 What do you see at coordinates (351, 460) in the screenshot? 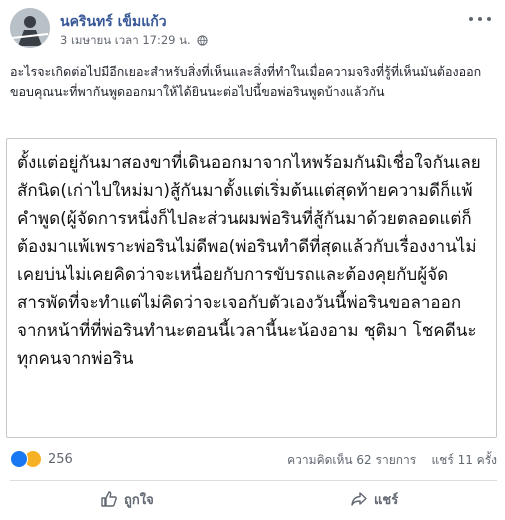
I see `comments-count: ความคิดเห็น 62 รายการ` at bounding box center [351, 460].